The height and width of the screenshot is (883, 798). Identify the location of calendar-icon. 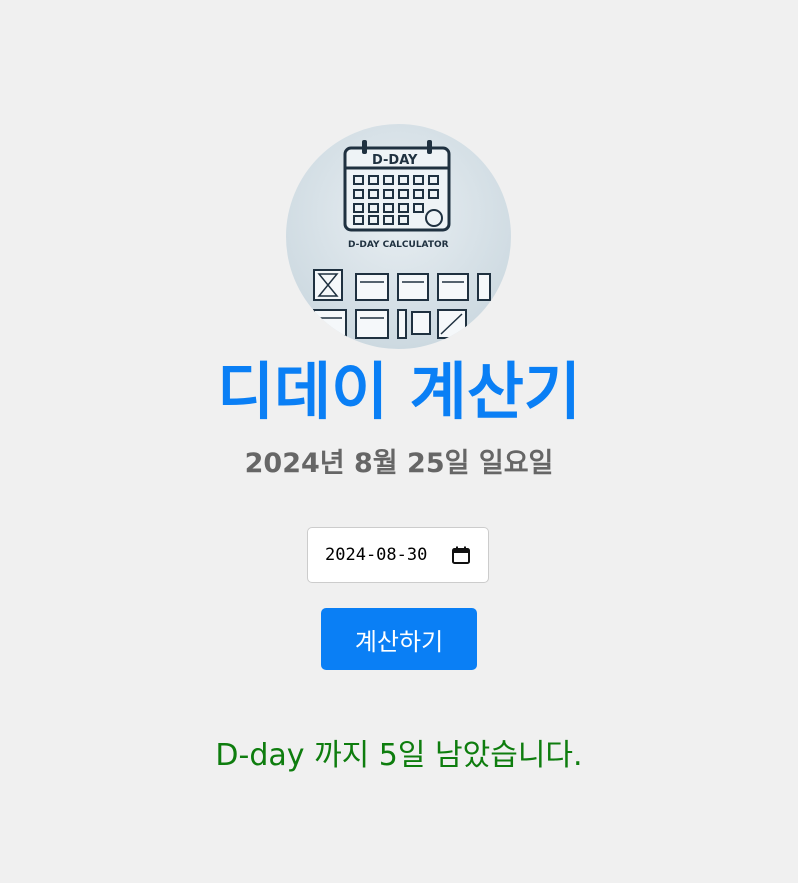
(461, 555).